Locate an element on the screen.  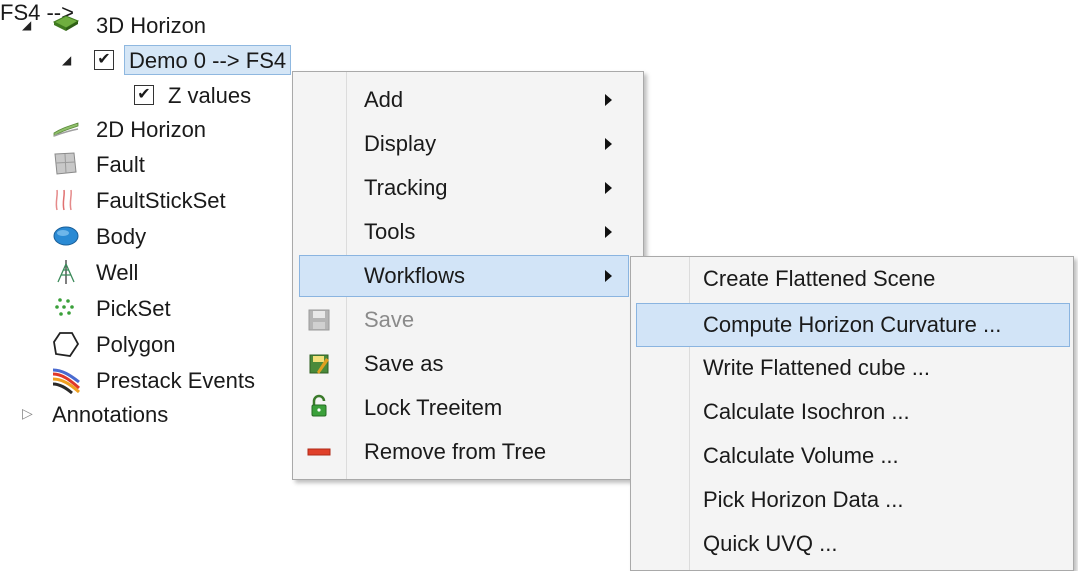
polygon-icon is located at coordinates (66, 344).